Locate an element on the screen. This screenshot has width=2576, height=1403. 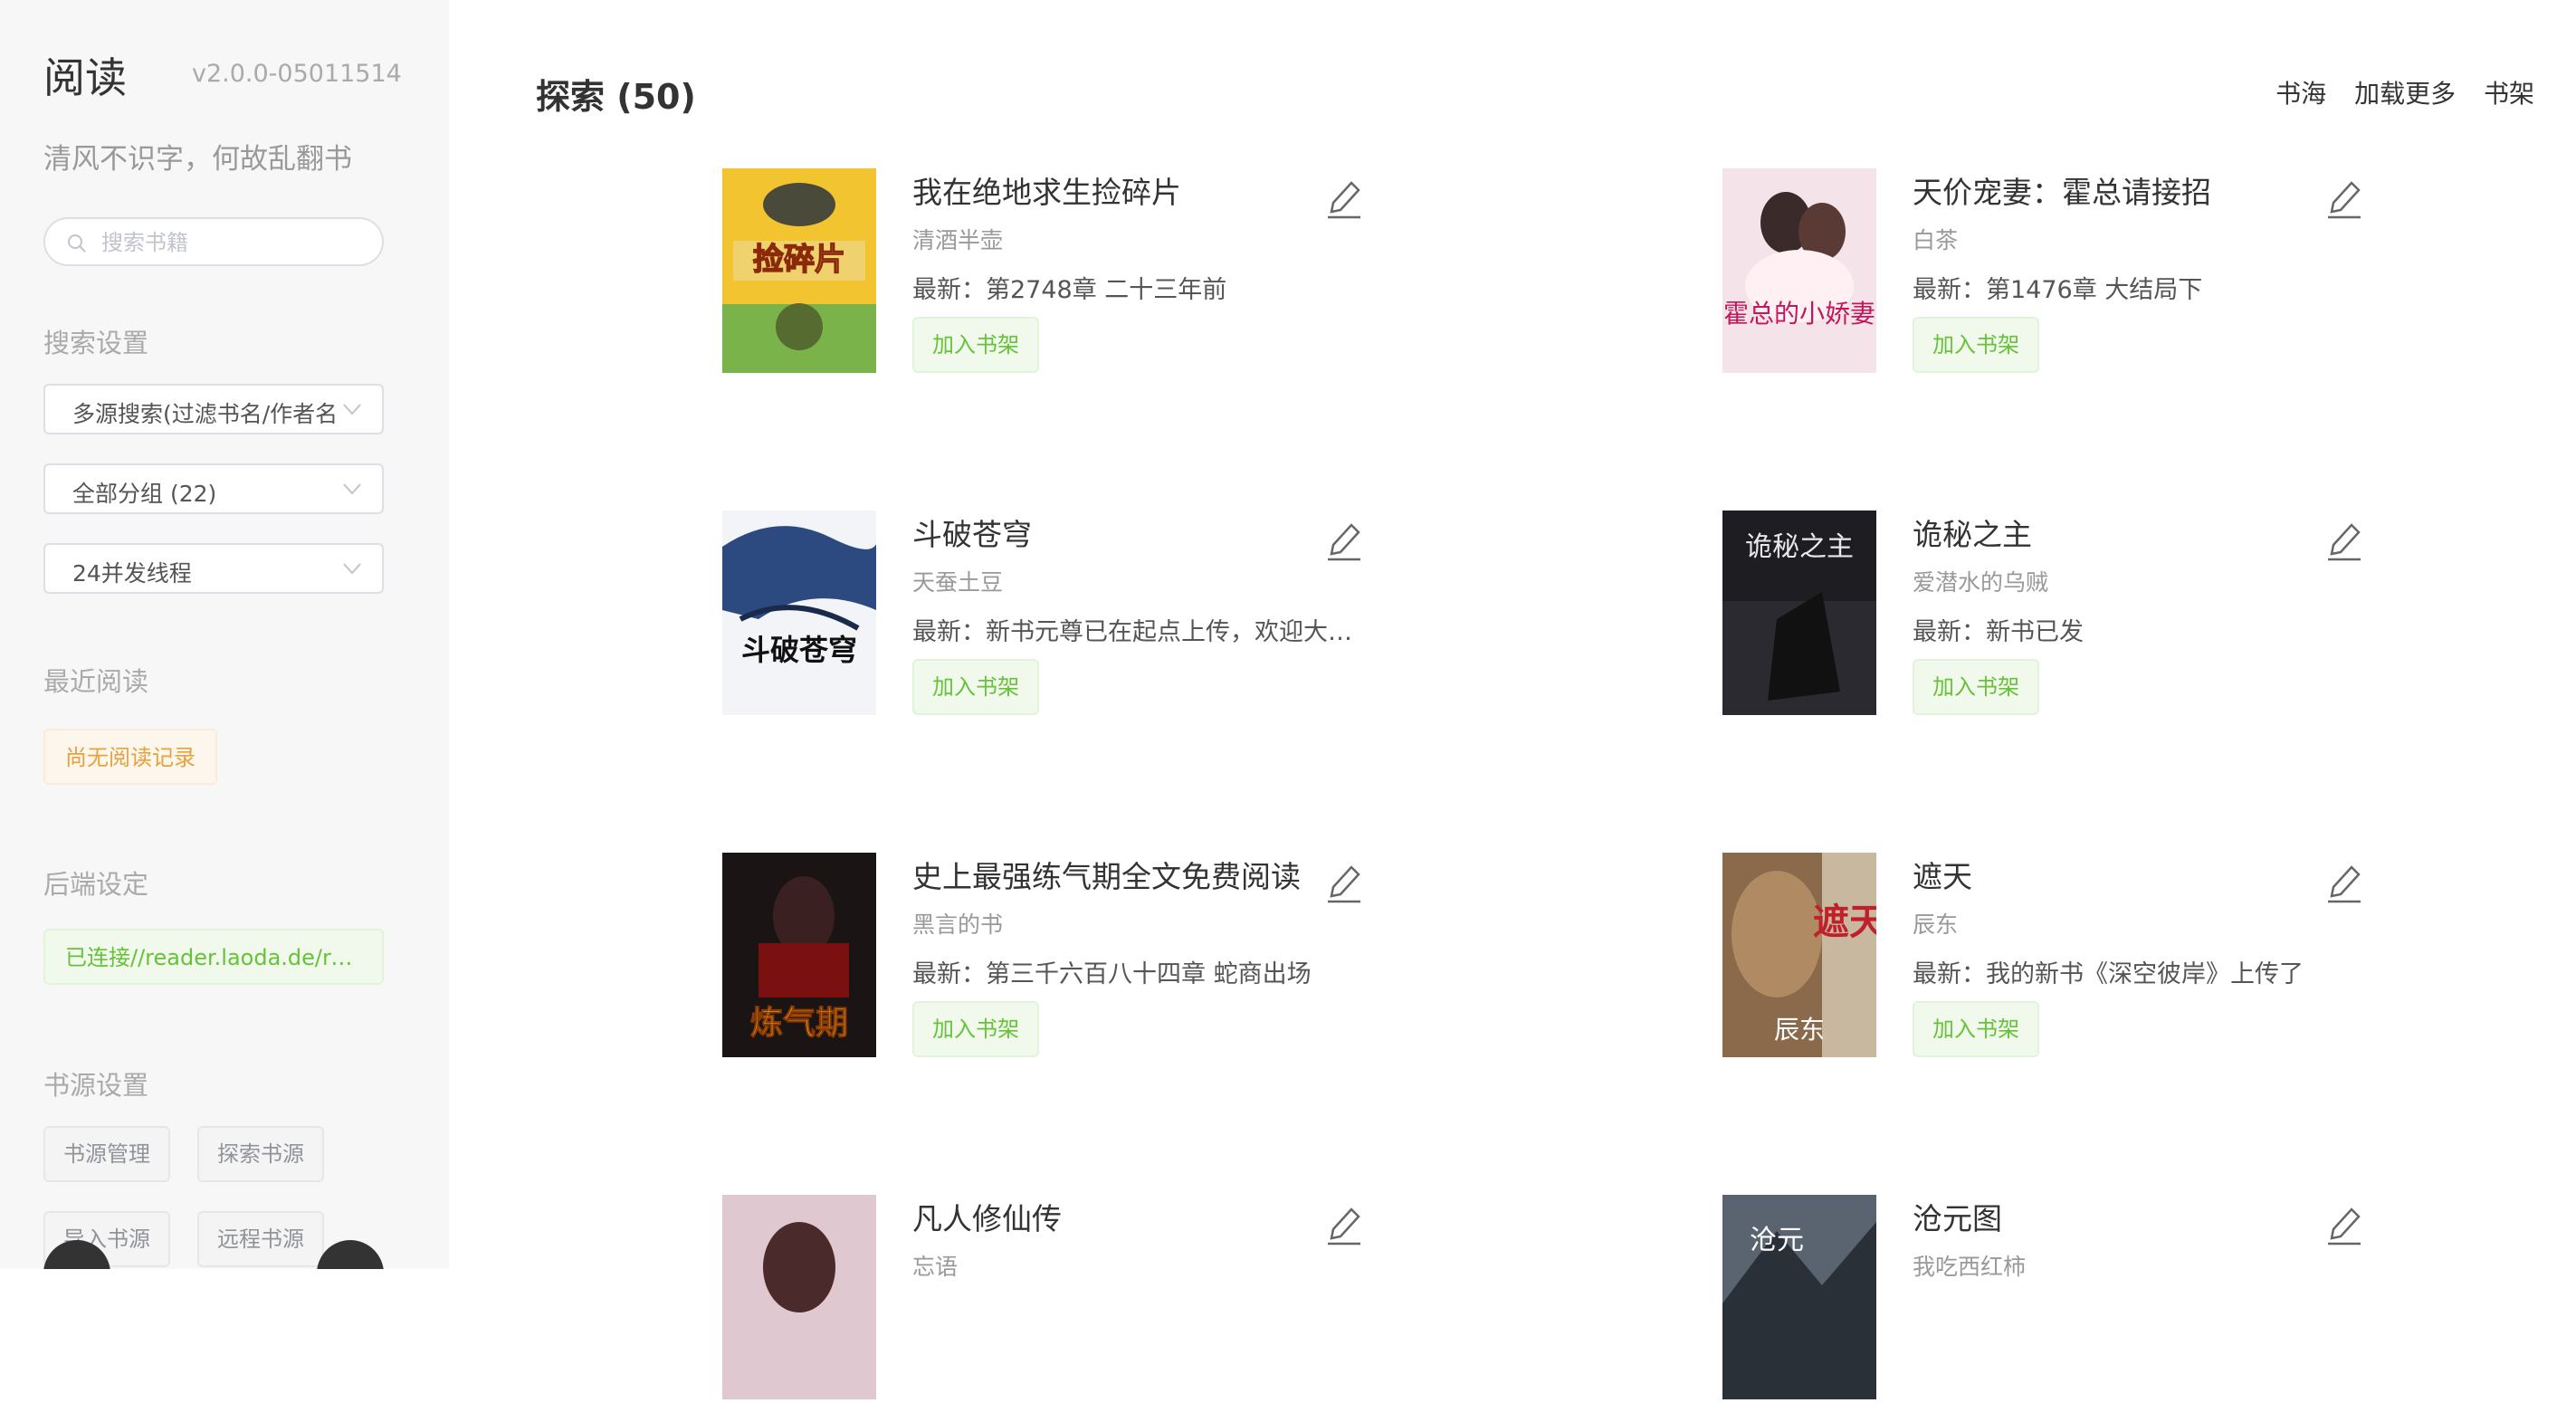
svg-text: 诡秘之主 is located at coordinates (1799, 547).